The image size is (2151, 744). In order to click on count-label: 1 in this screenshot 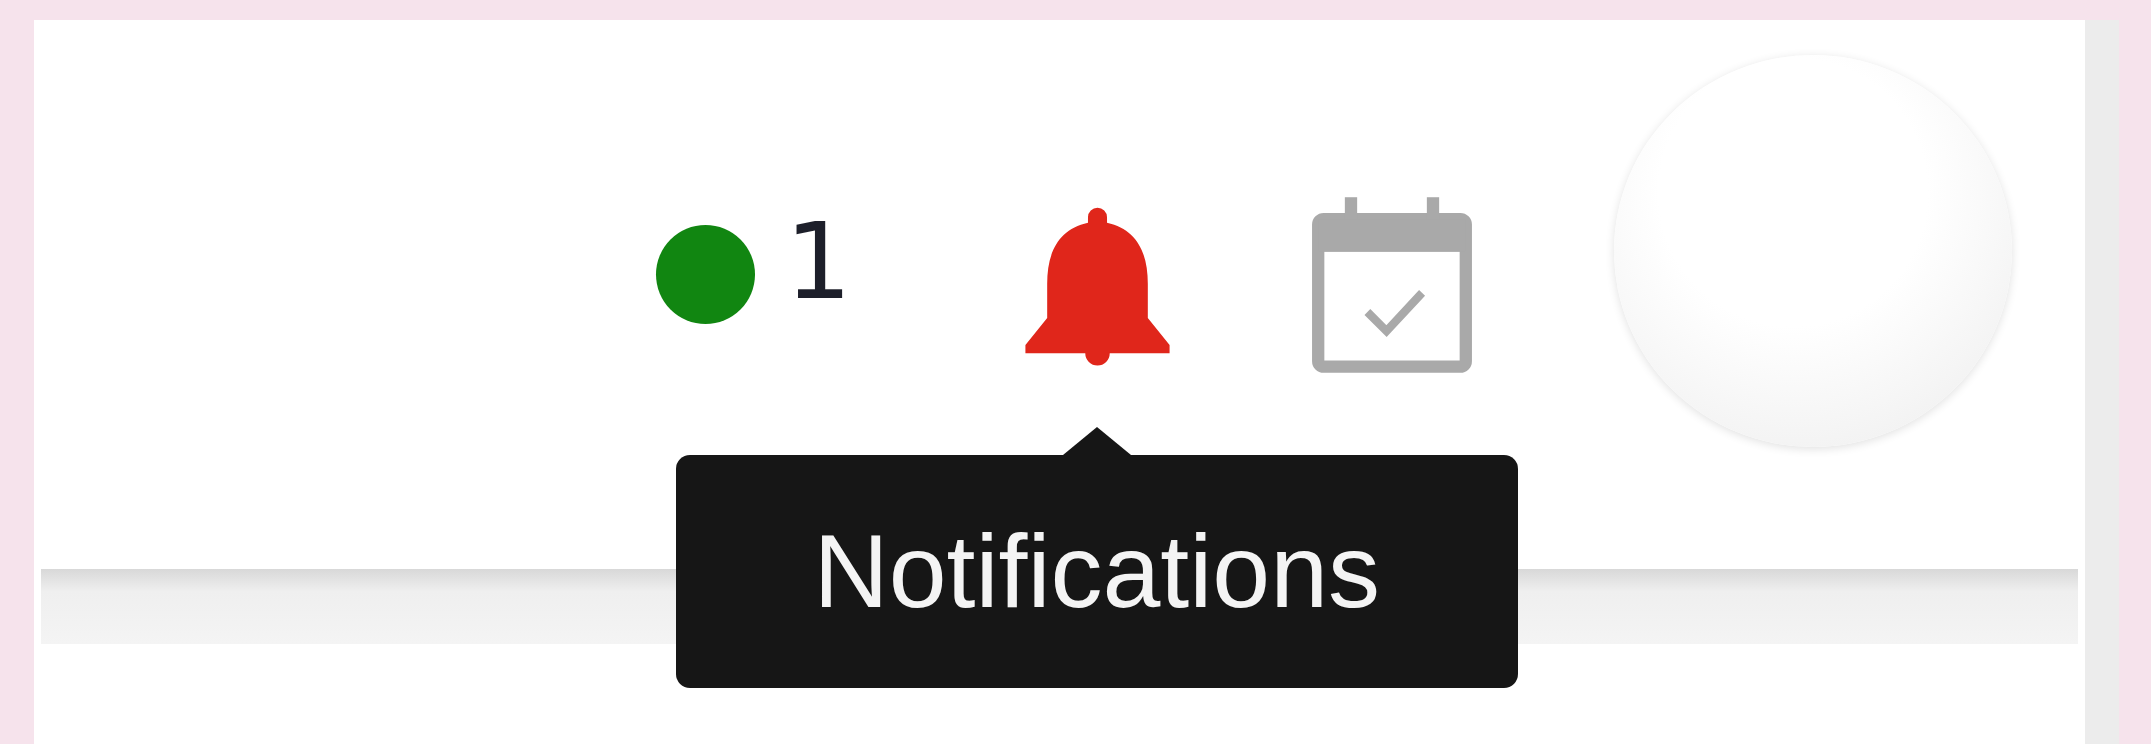, I will do `click(818, 262)`.